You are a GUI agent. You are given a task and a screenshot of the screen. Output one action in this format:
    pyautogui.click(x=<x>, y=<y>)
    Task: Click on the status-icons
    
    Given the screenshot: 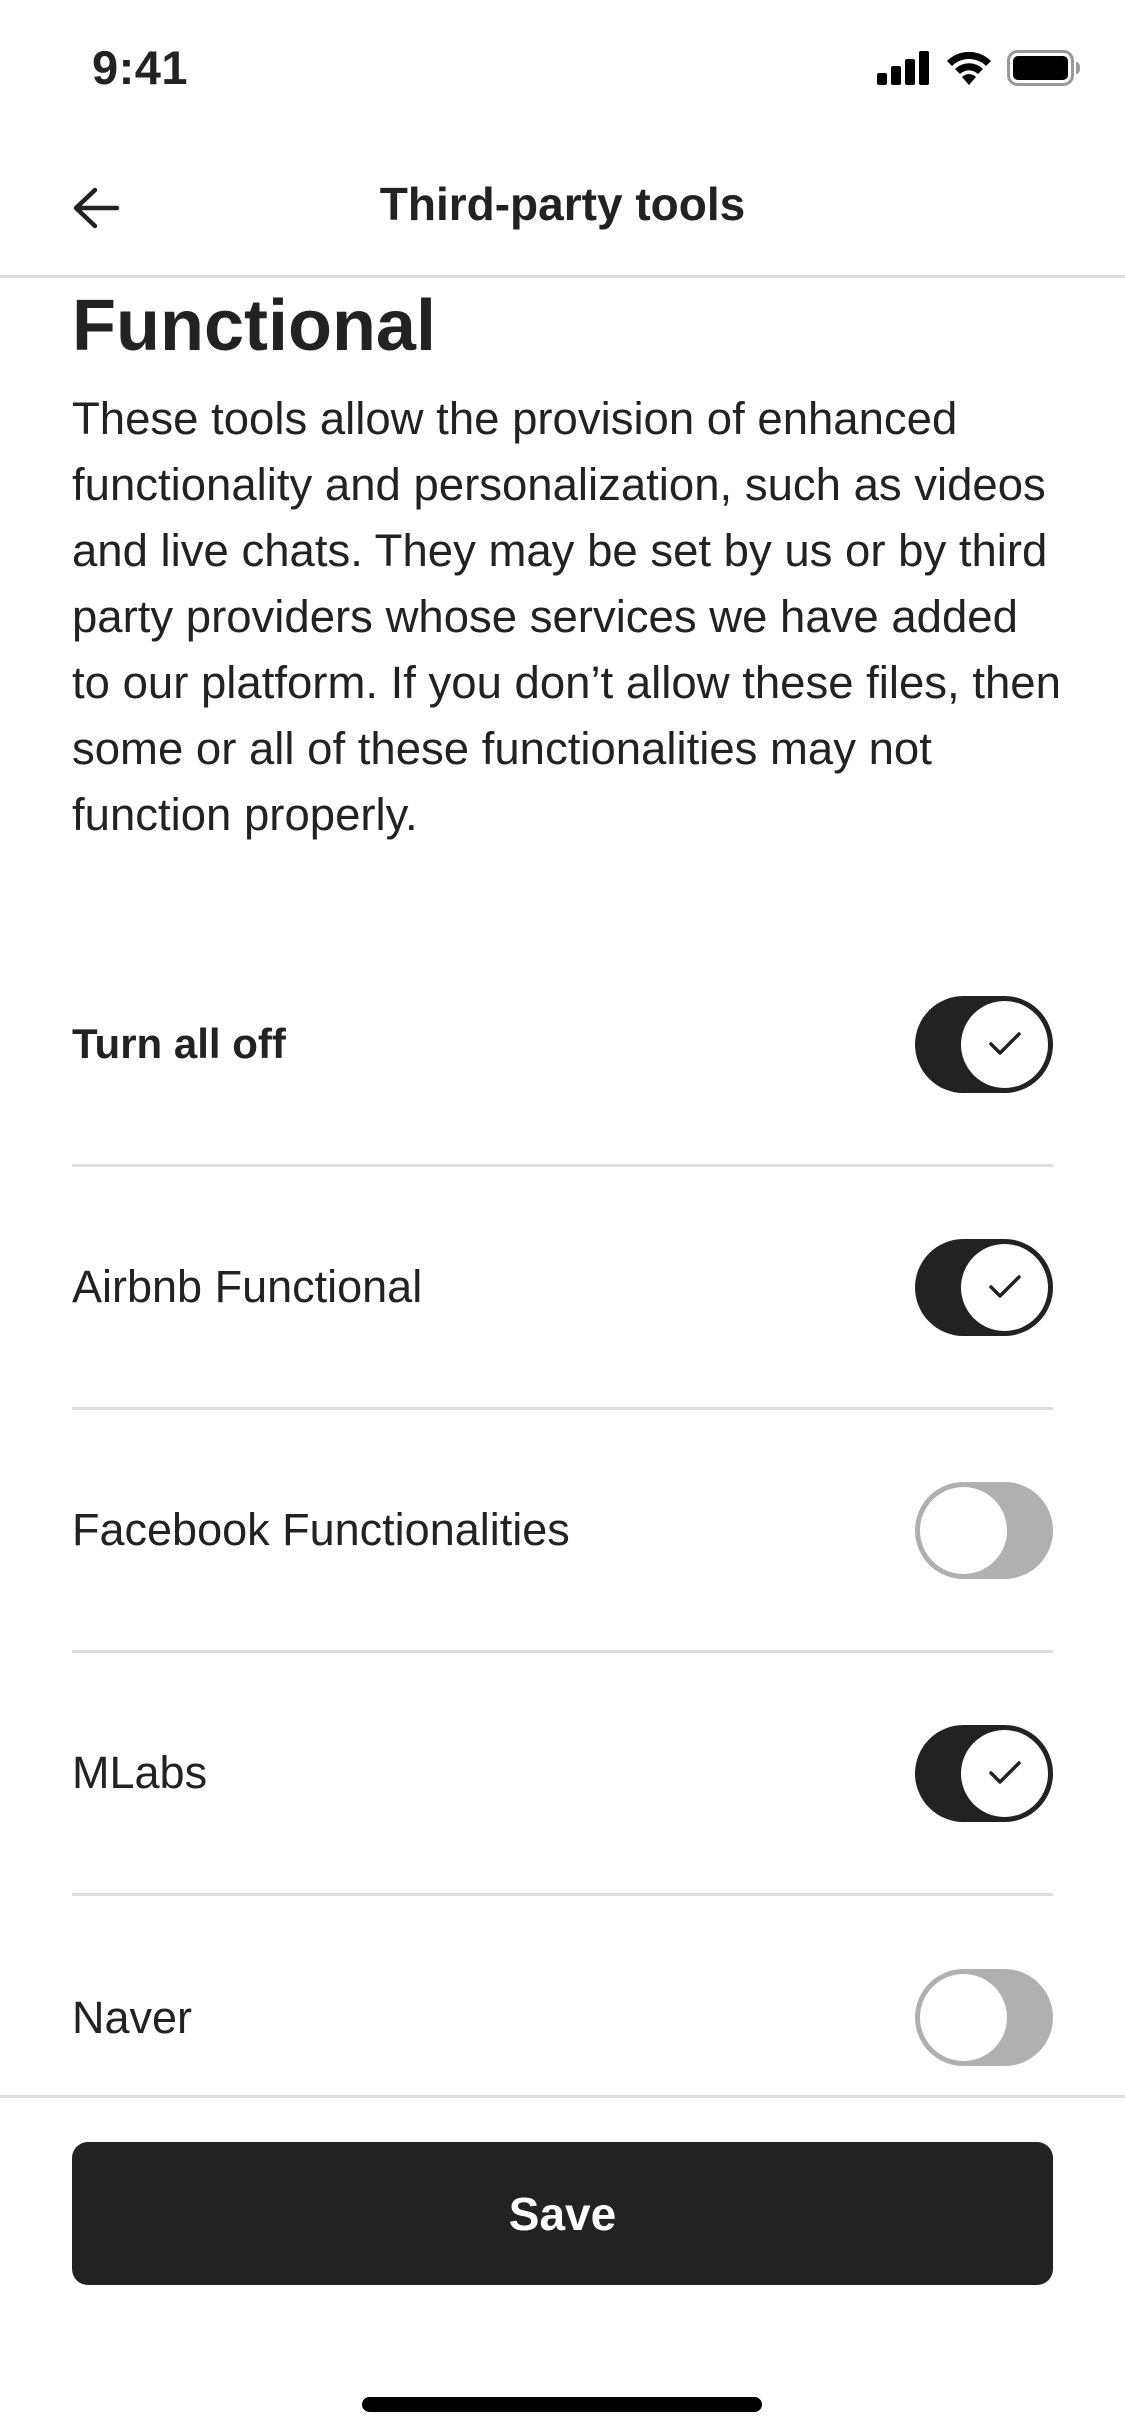 What is the action you would take?
    pyautogui.click(x=979, y=68)
    